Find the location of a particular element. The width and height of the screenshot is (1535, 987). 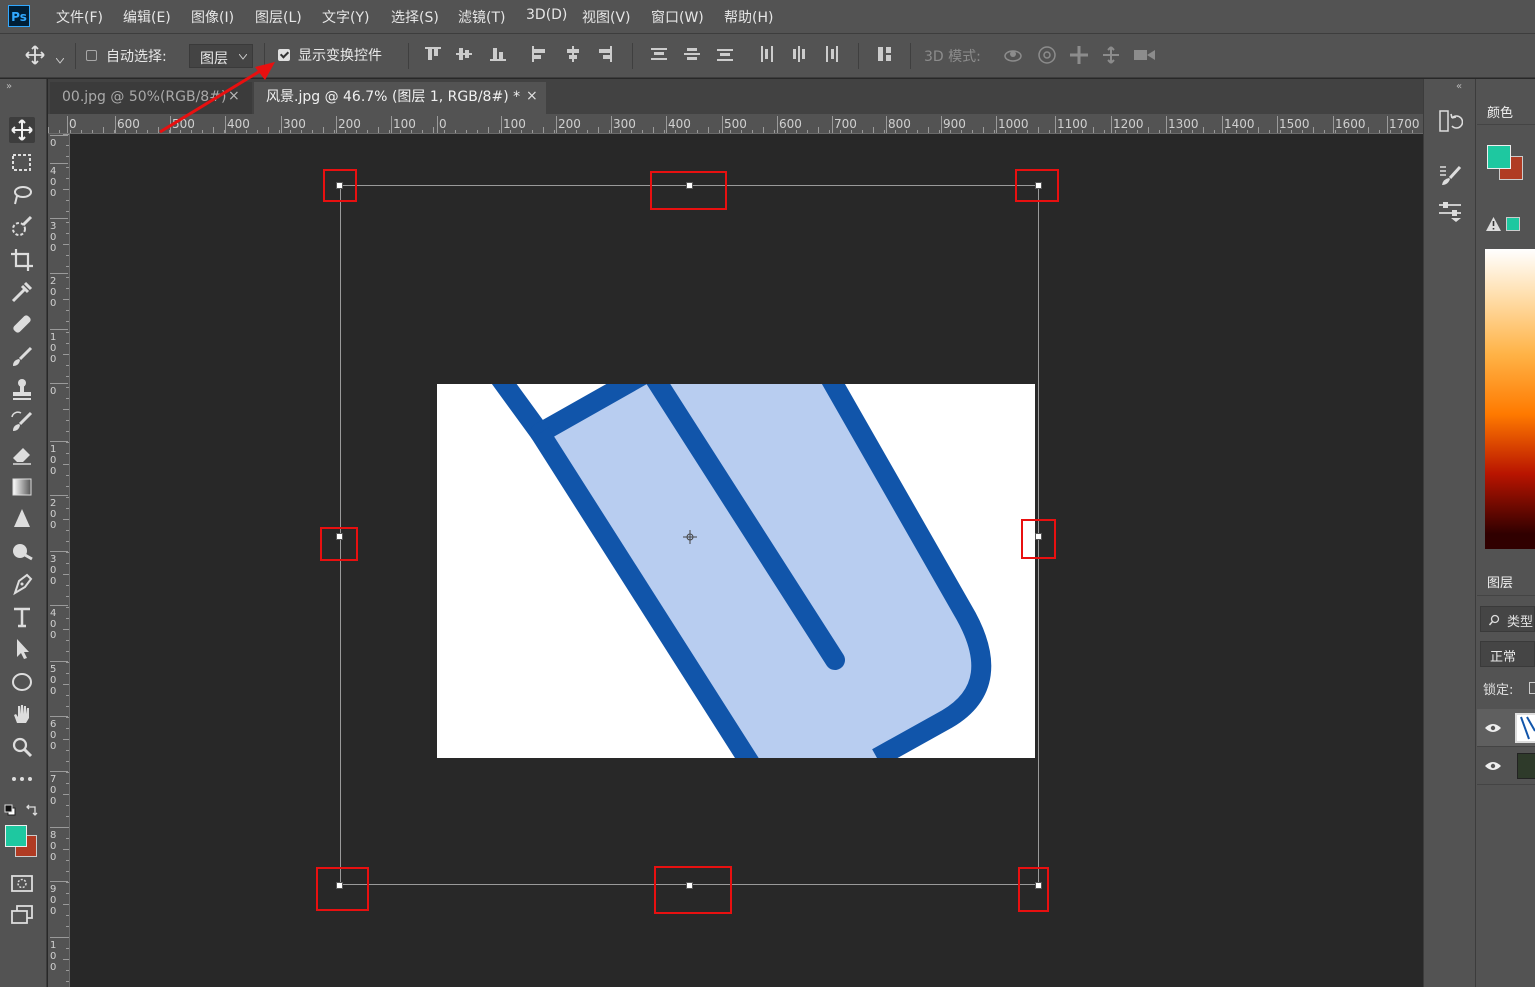

layers-panel-tab: 图层 is located at coordinates (1506, 580).